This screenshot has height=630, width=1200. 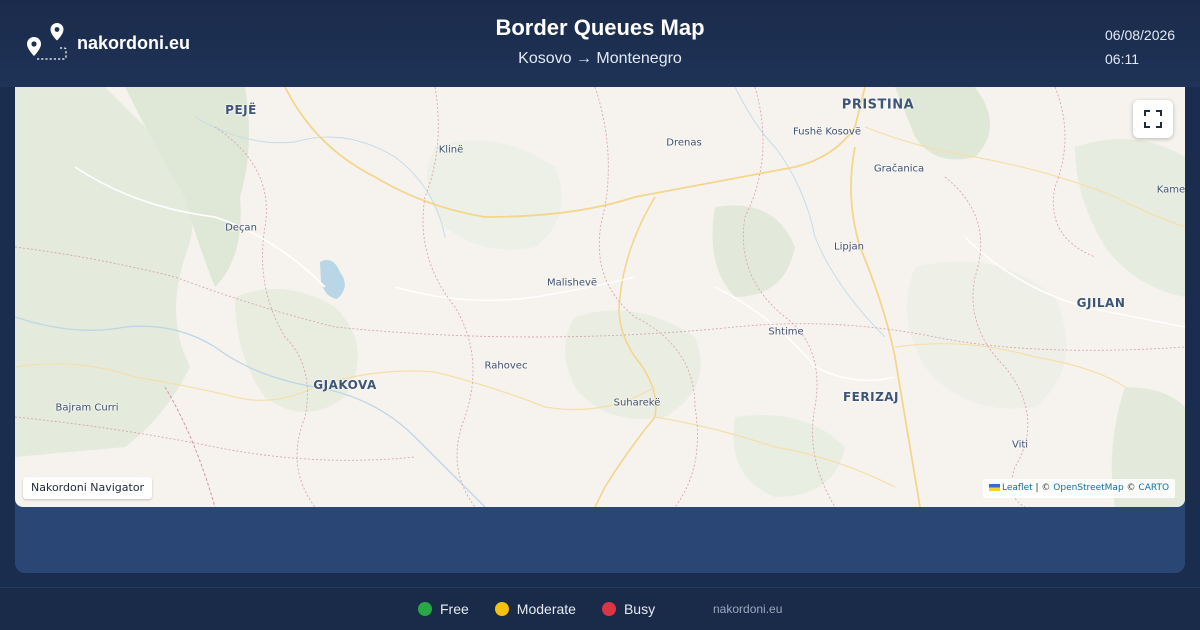 What do you see at coordinates (1170, 190) in the screenshot?
I see `place-label: Kame` at bounding box center [1170, 190].